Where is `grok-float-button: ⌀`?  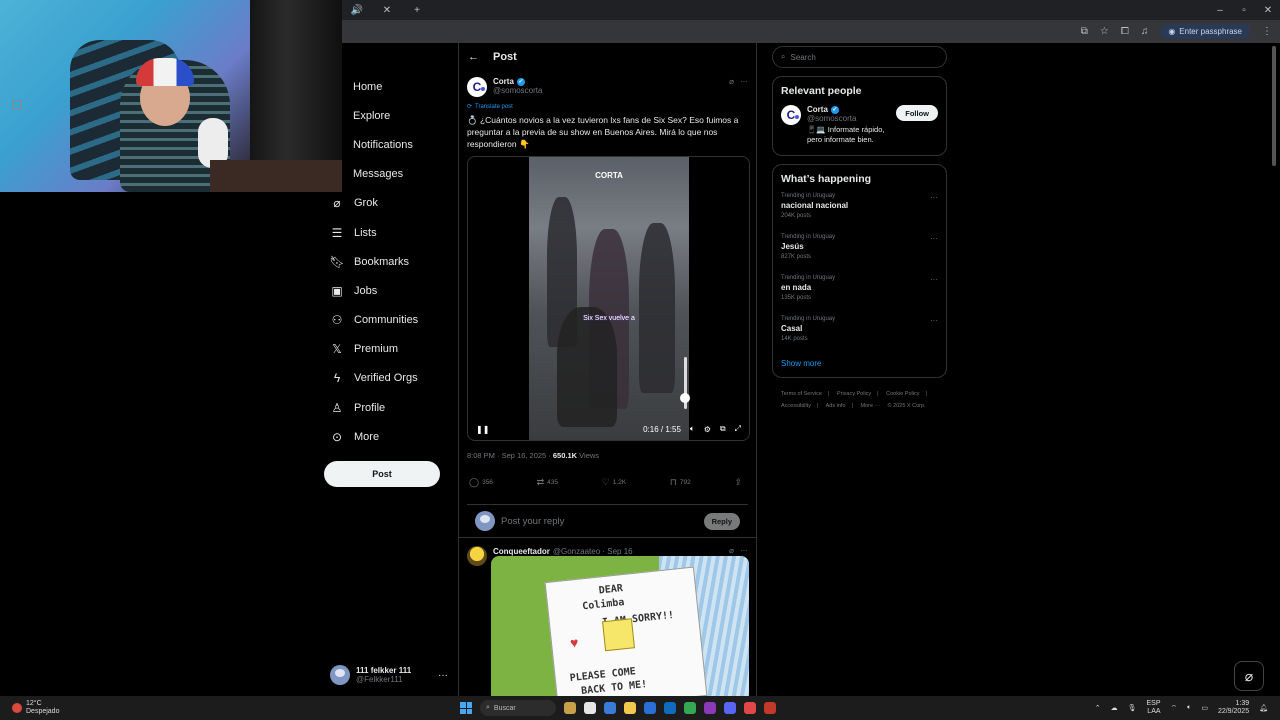 grok-float-button: ⌀ is located at coordinates (1249, 676).